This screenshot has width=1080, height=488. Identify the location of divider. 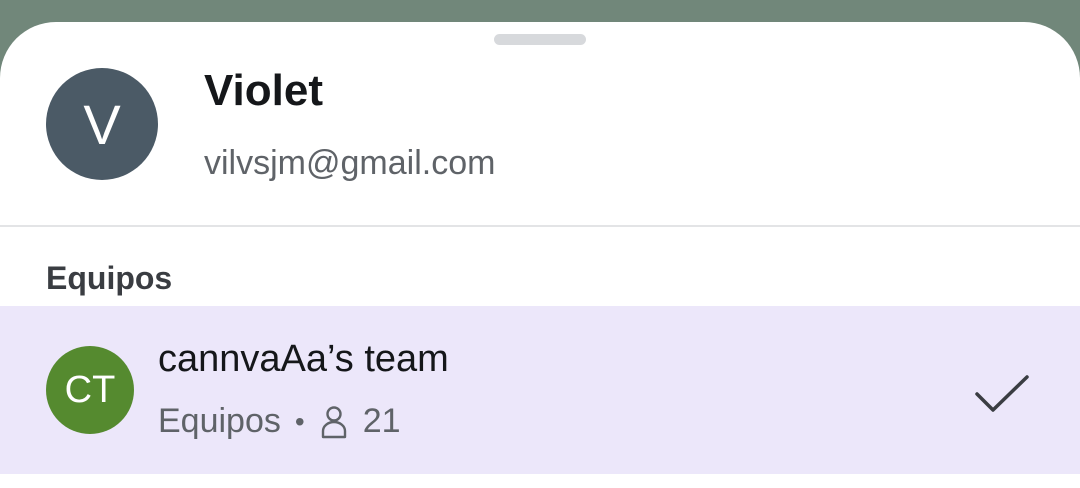
(540, 226).